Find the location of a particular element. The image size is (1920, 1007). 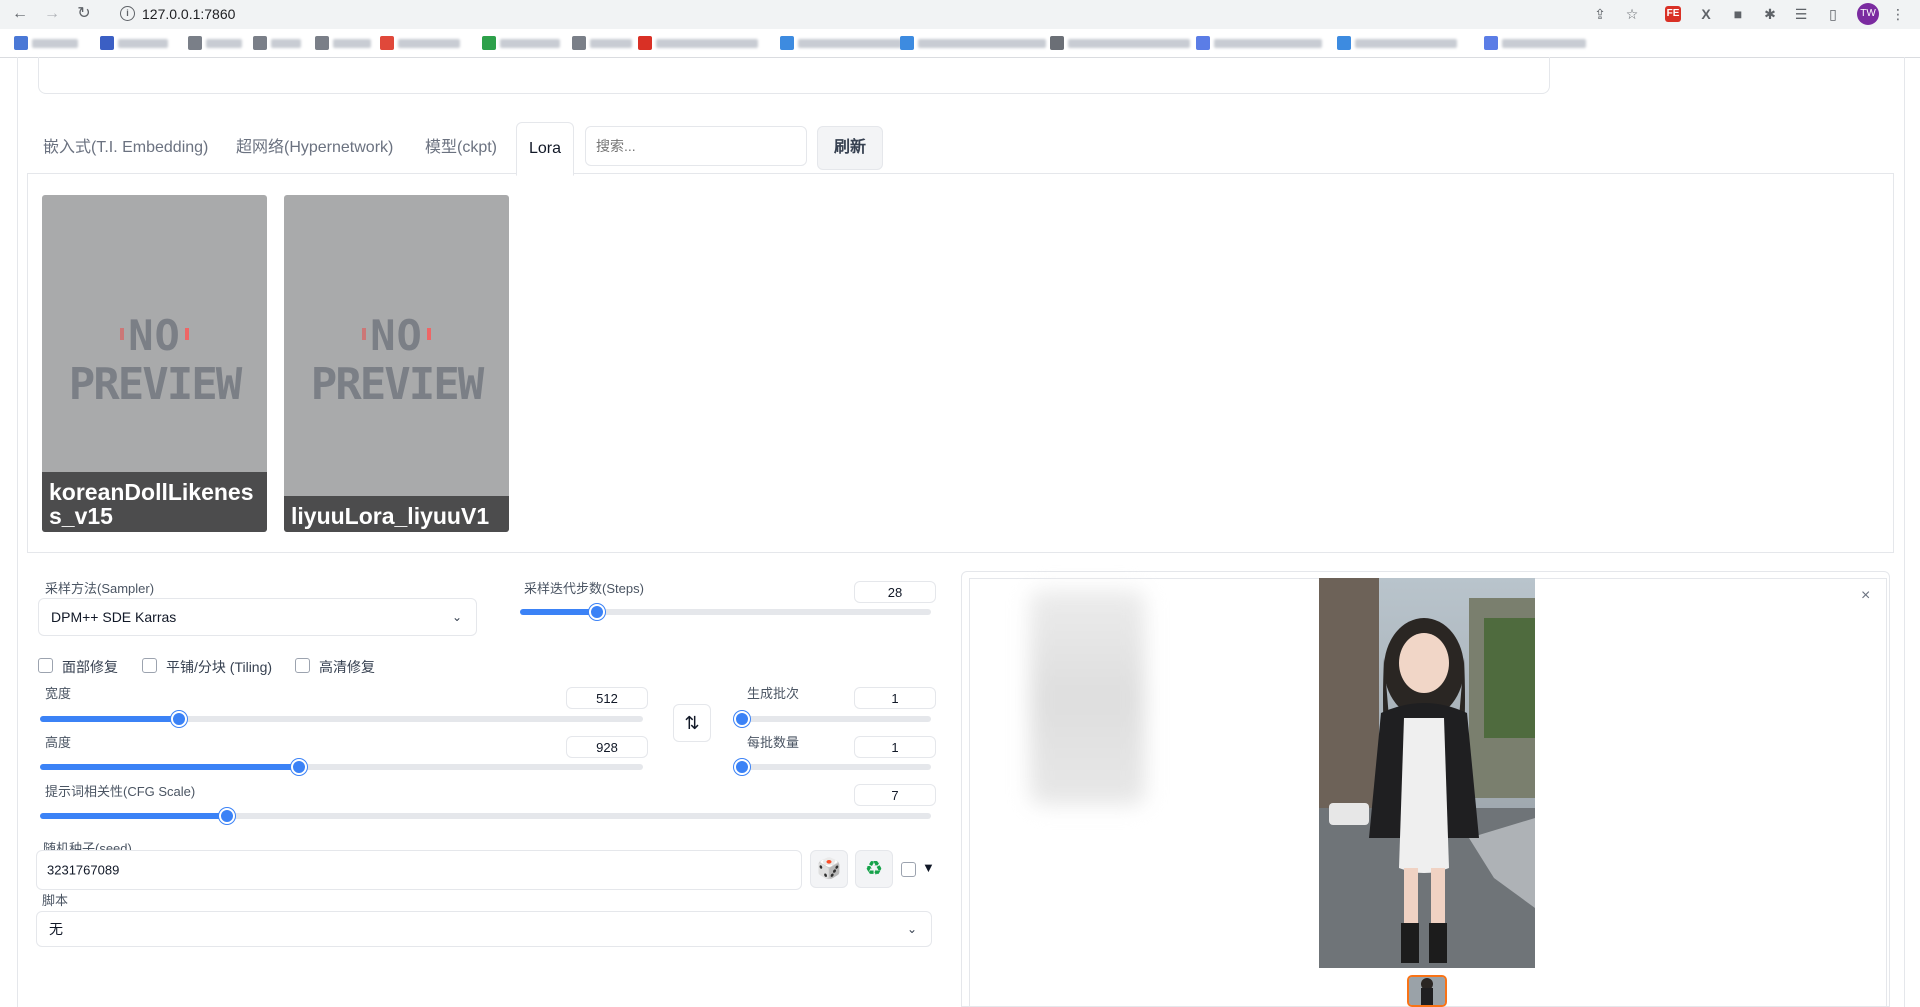

tab-hypernetwork: 超网络(Hypernetwork) is located at coordinates (314, 148).